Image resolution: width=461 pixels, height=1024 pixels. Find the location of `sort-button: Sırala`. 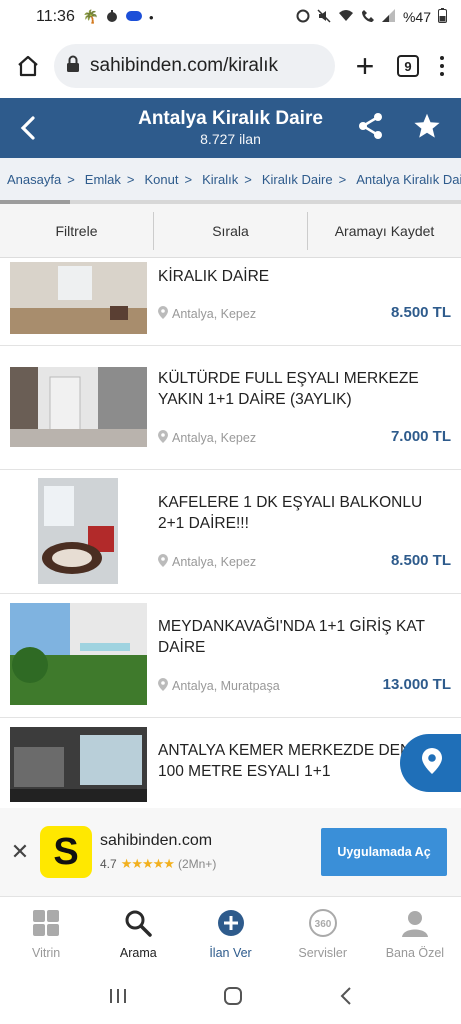

sort-button: Sırala is located at coordinates (231, 230).